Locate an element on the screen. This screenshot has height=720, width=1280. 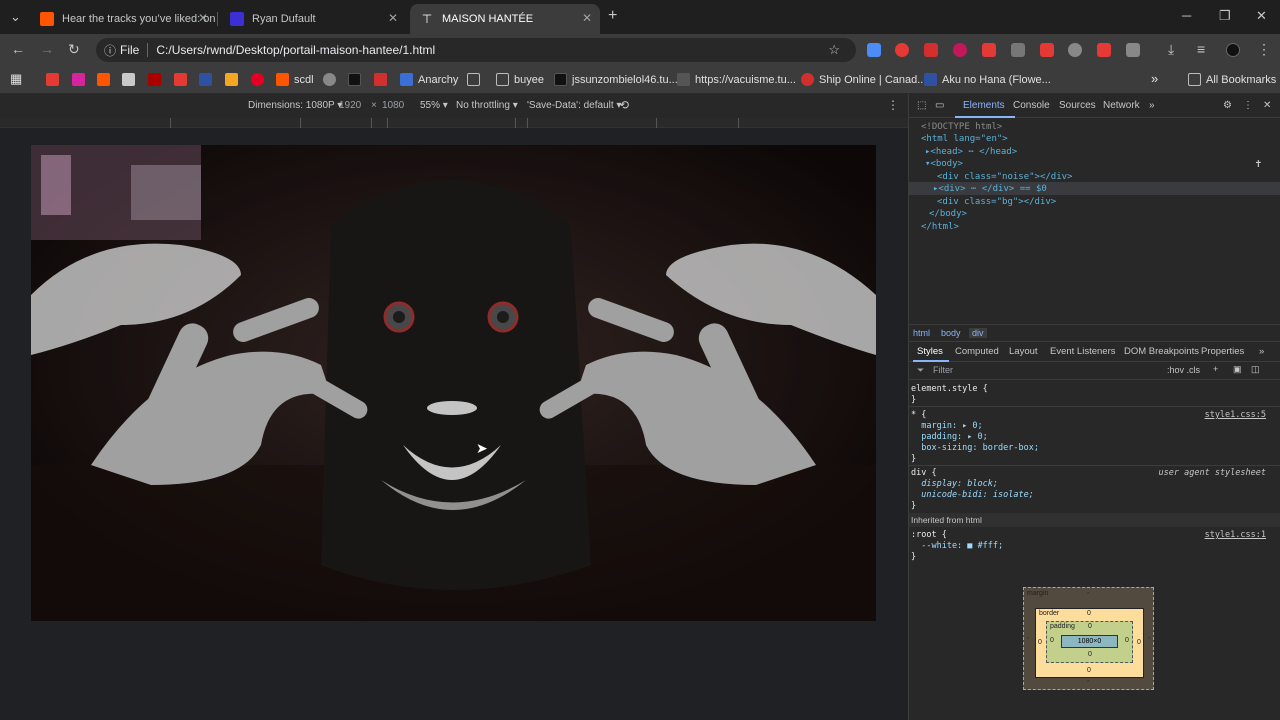
bookmark-terminal is located at coordinates (357, 79).